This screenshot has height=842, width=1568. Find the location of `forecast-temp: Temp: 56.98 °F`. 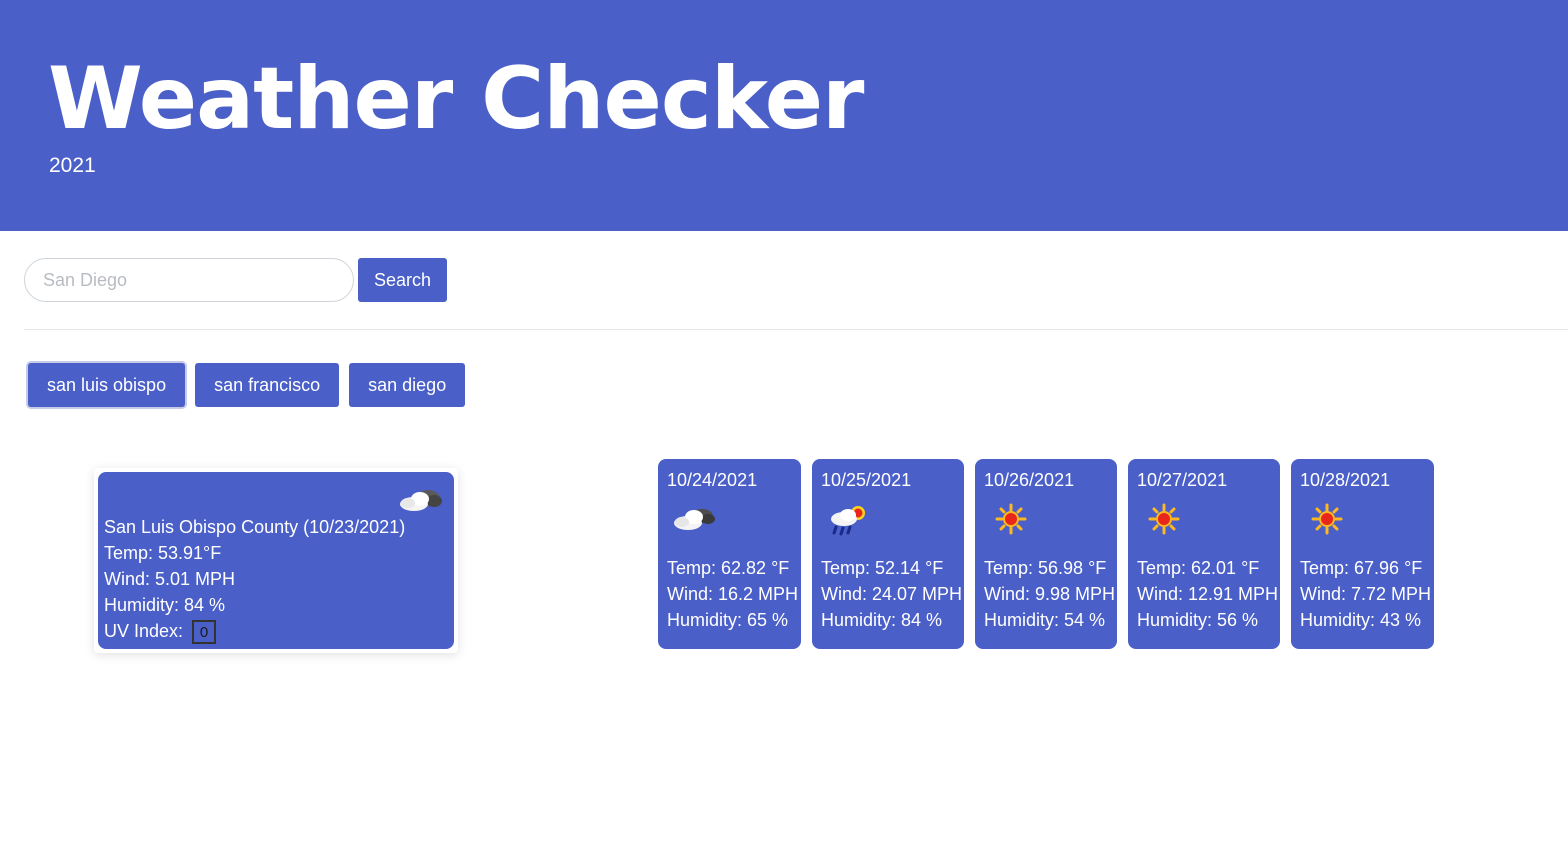

forecast-temp: Temp: 56.98 °F is located at coordinates (1045, 568).